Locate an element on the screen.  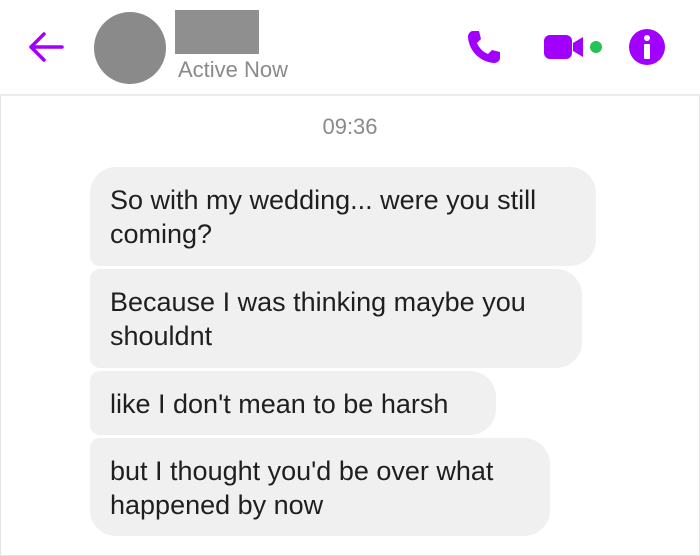
back-button is located at coordinates (46, 47).